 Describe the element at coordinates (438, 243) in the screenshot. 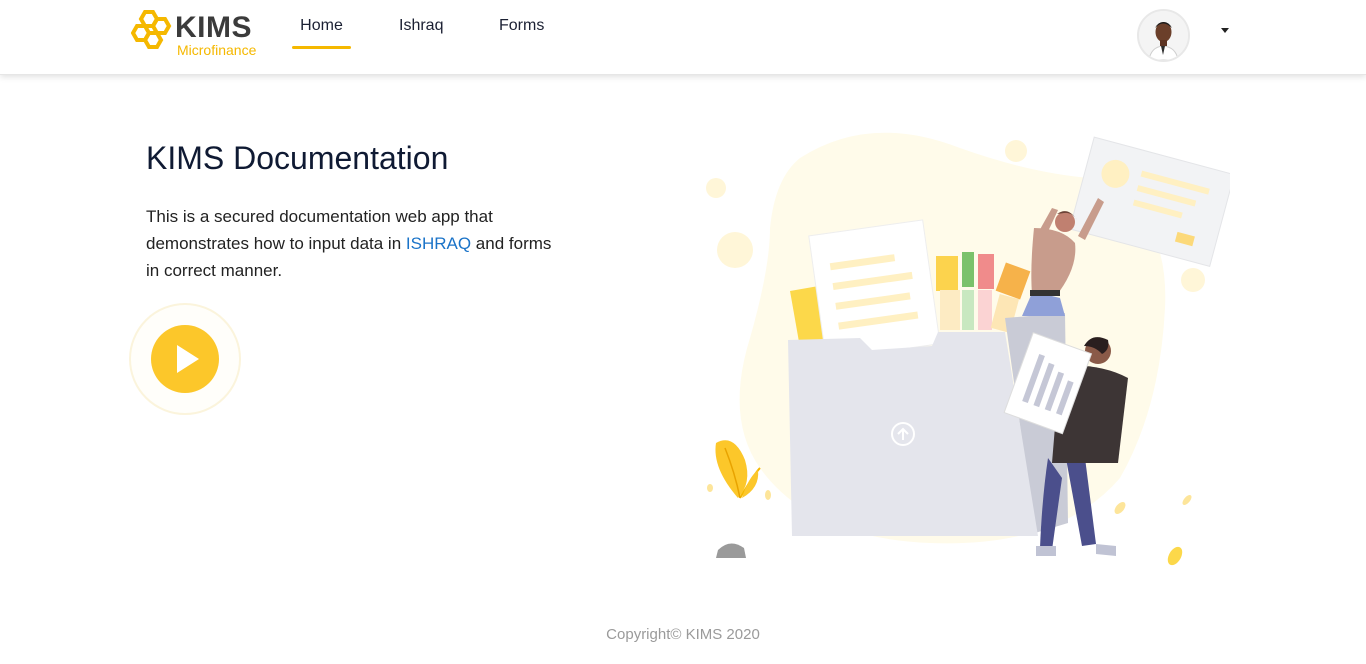

I see `ishraq-link: ISHRAQ` at that location.